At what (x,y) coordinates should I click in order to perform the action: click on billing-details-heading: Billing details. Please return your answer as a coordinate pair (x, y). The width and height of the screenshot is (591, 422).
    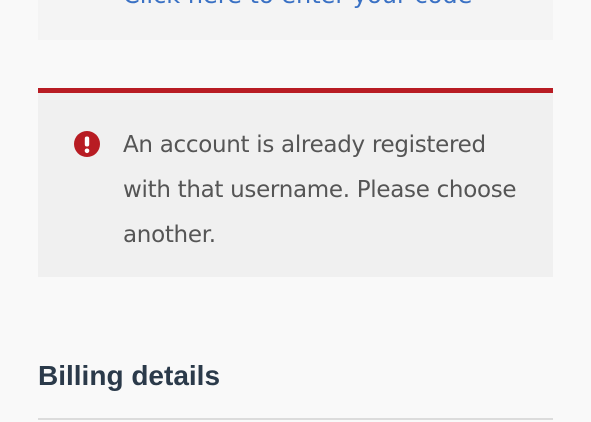
    Looking at the image, I should click on (129, 375).